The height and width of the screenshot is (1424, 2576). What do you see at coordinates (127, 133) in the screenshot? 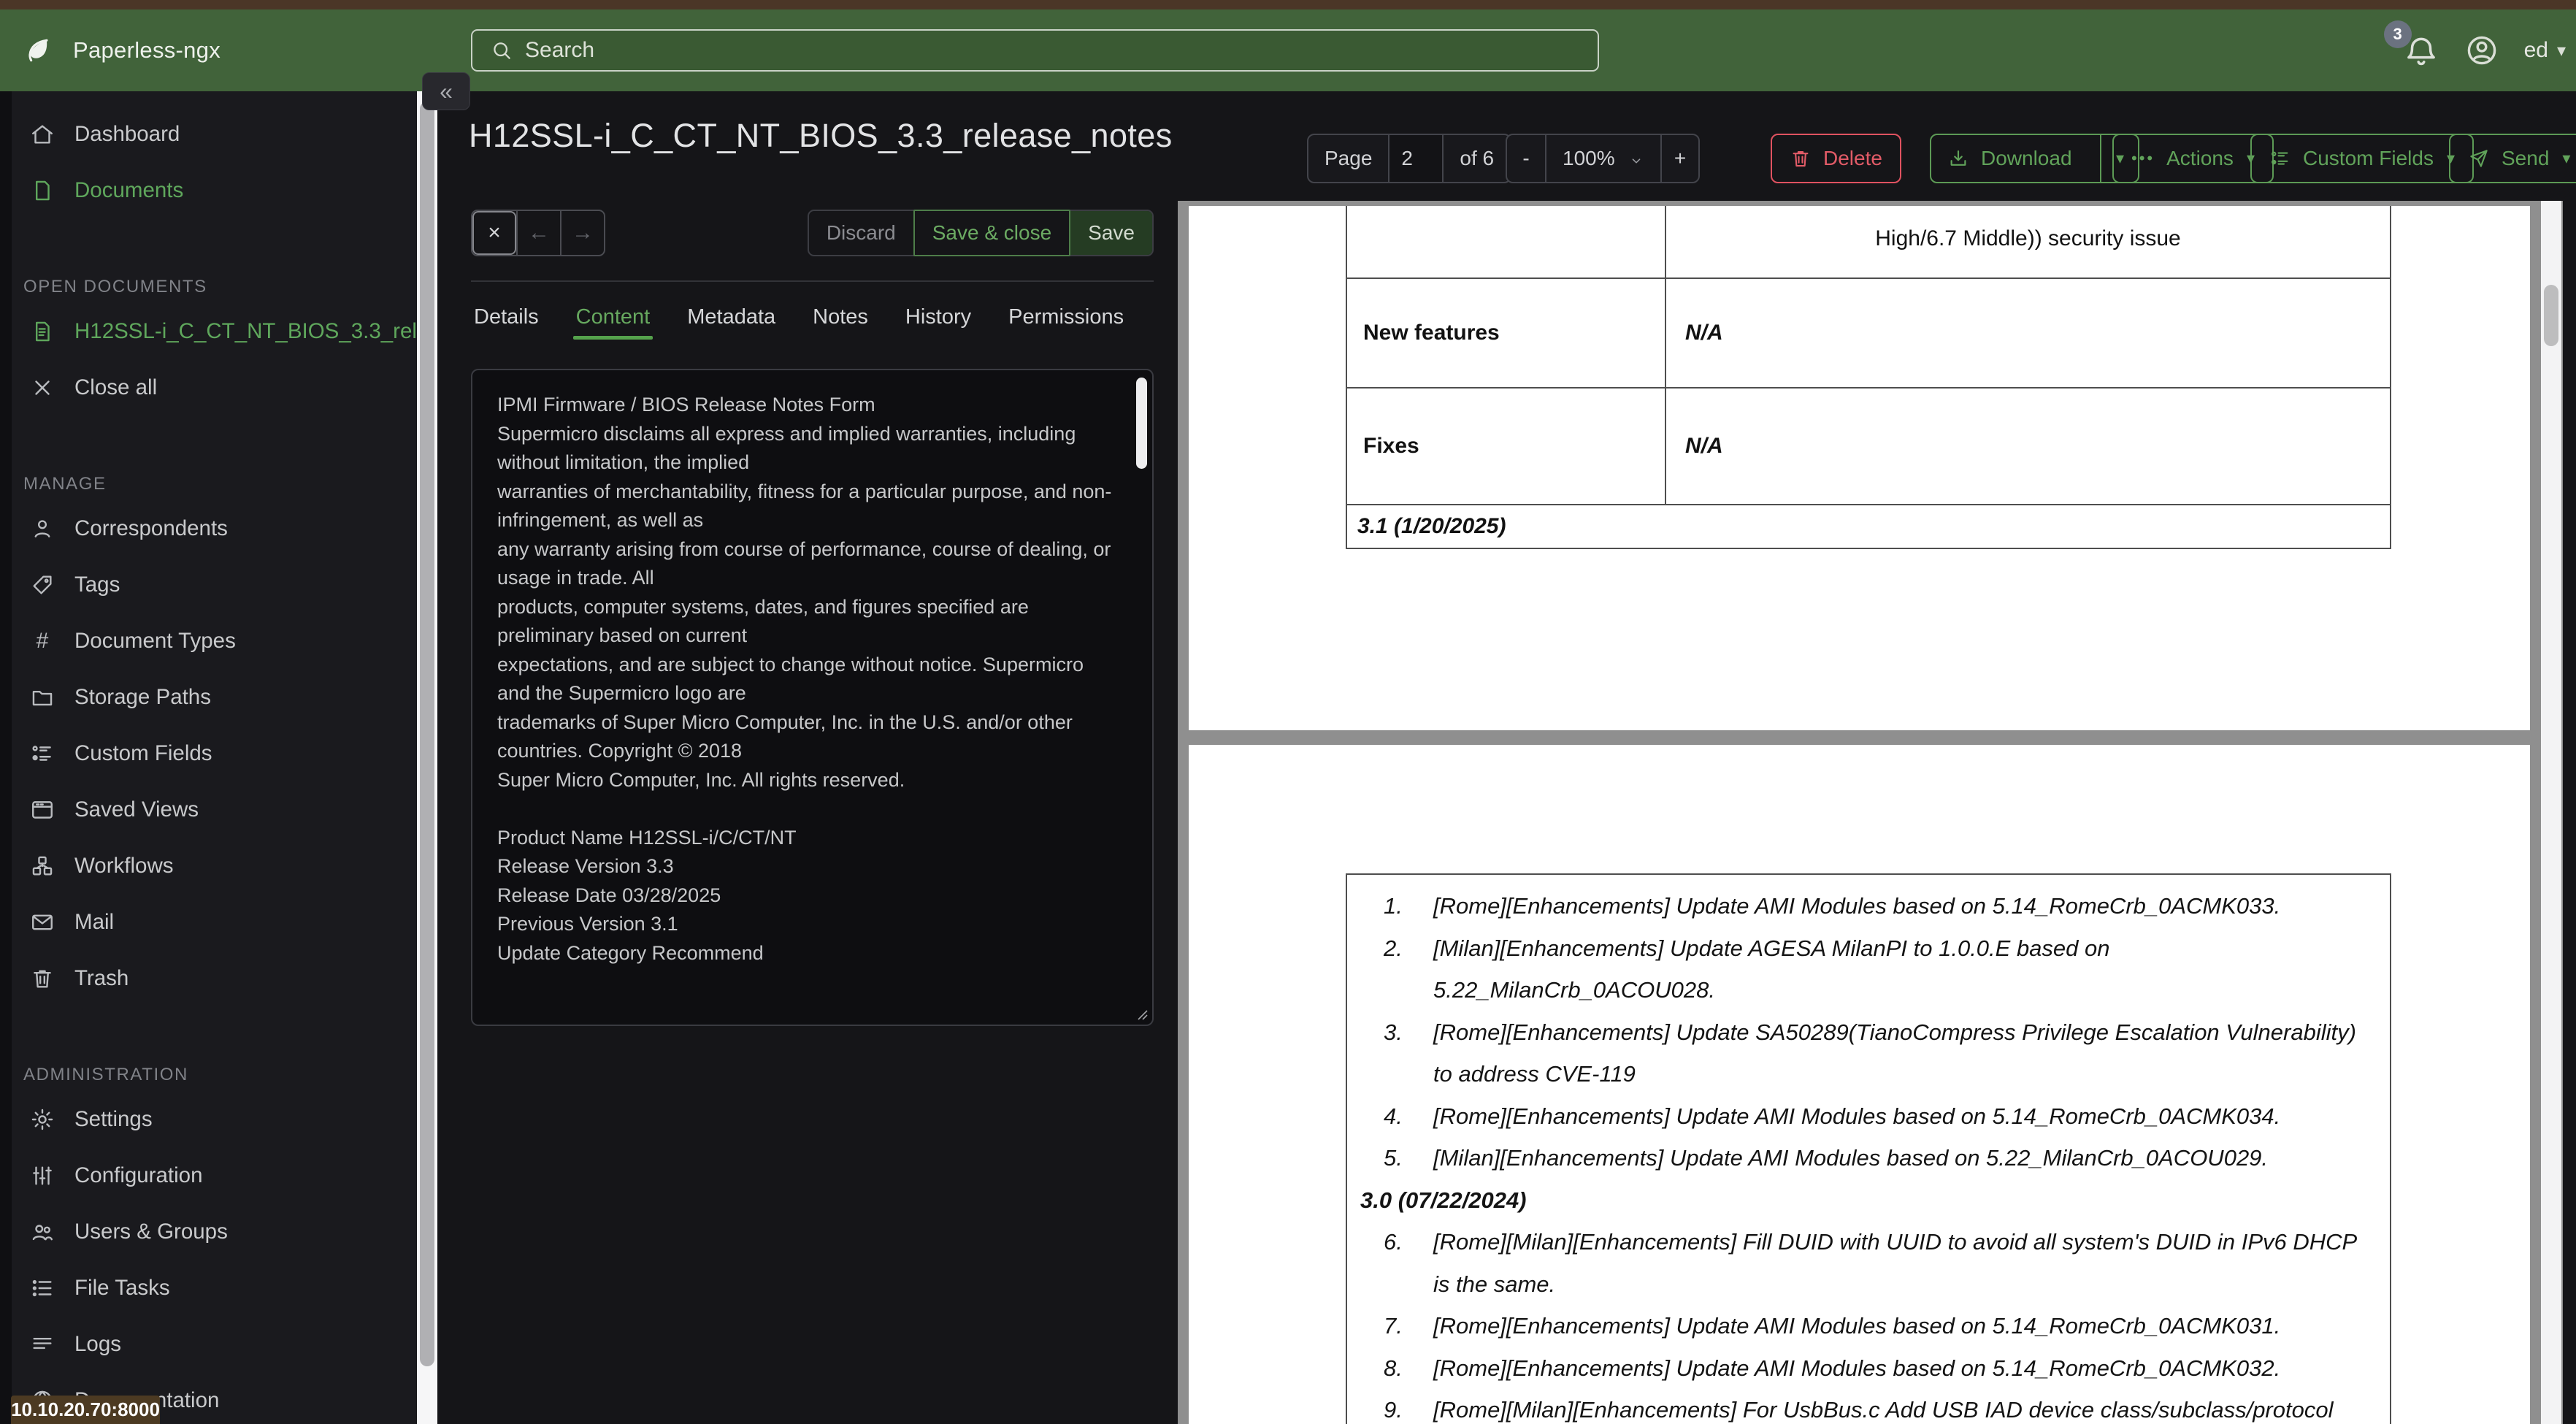
I see `sidebar-item-label: Dashboard` at bounding box center [127, 133].